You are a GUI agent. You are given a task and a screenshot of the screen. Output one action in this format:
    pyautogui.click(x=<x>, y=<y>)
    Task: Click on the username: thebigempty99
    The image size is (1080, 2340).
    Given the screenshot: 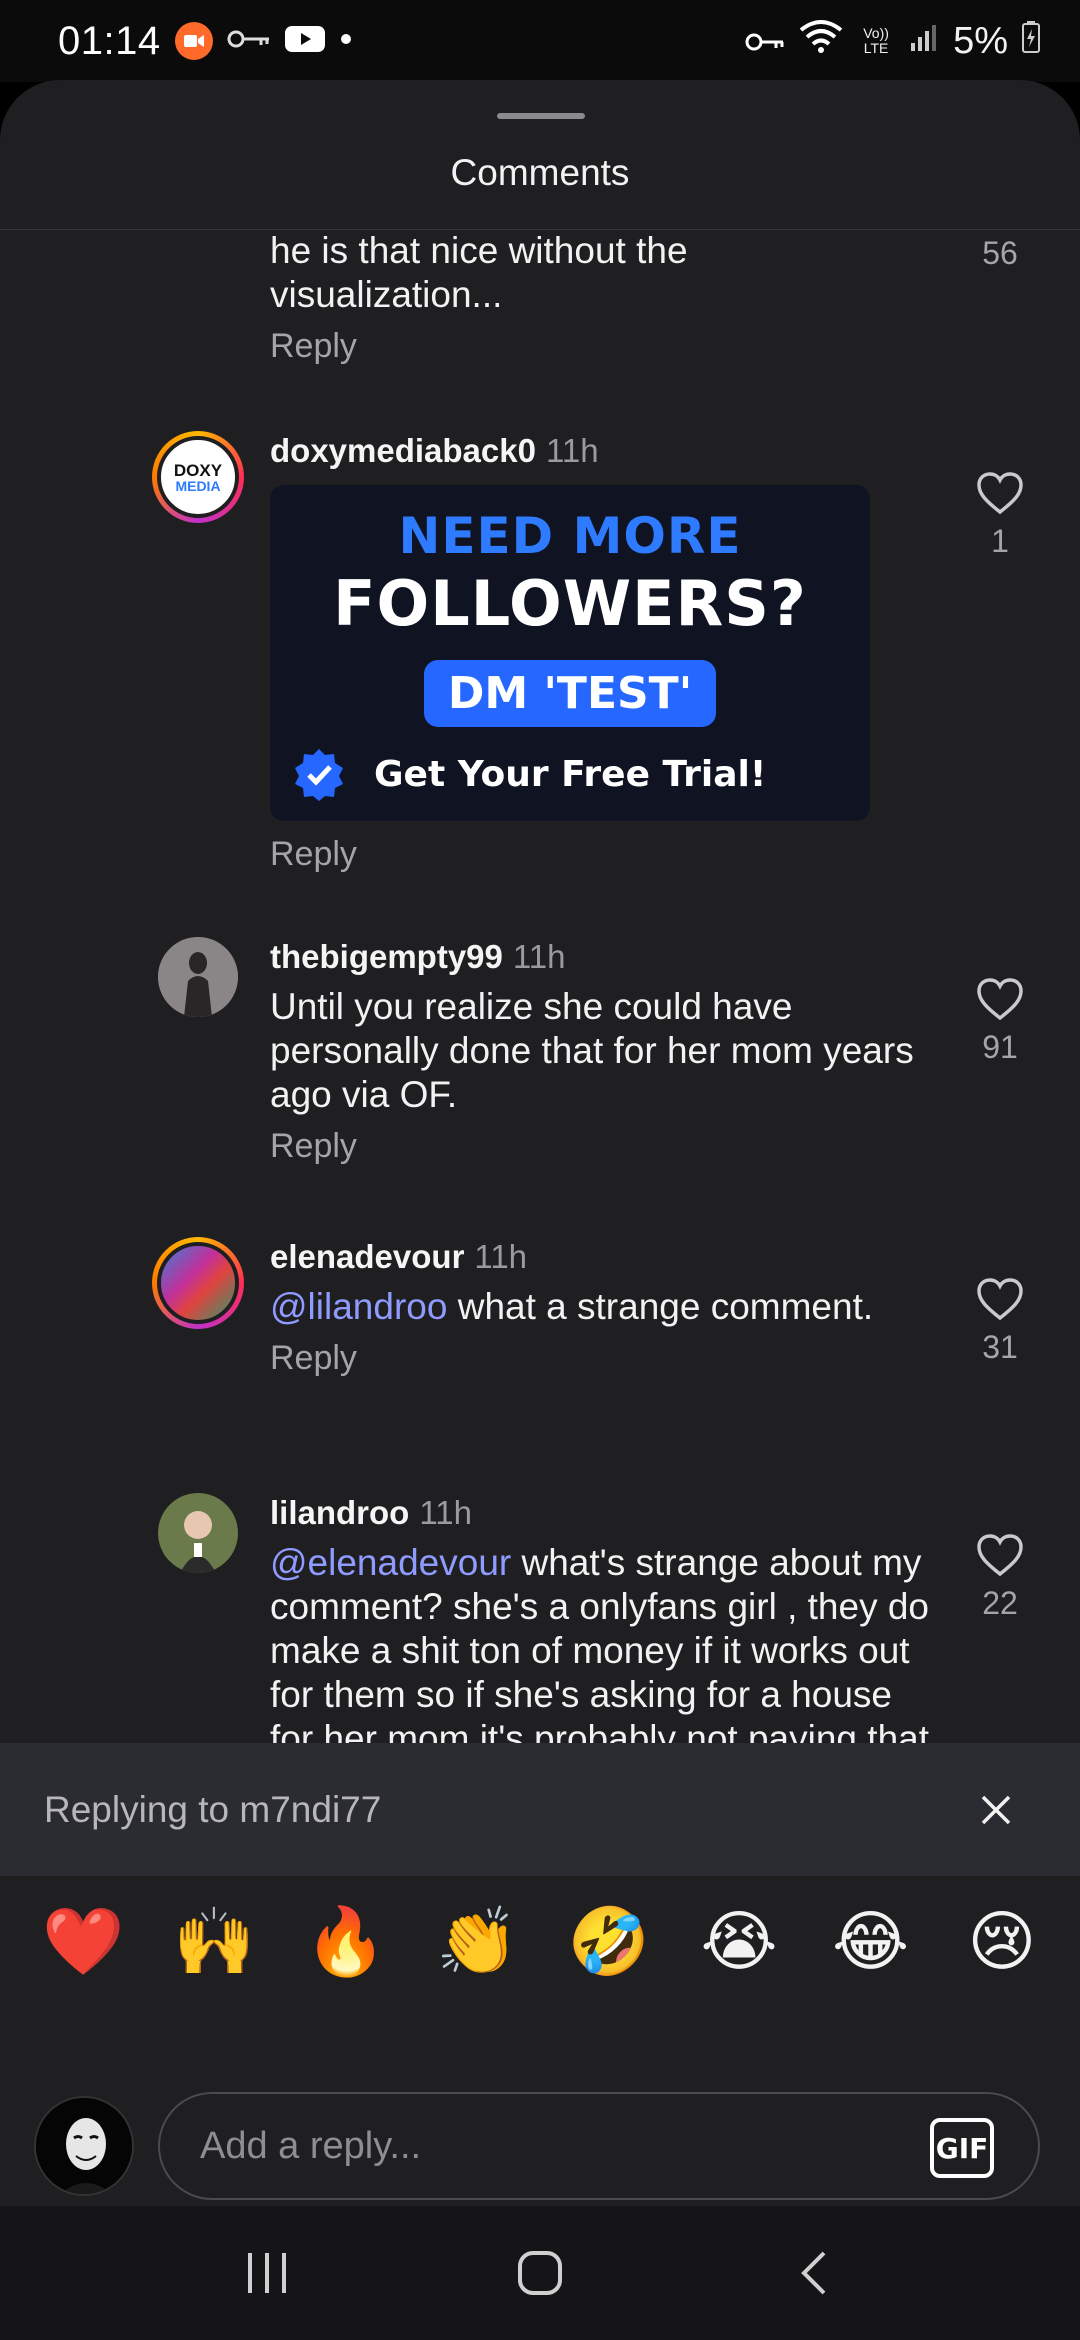 What is the action you would take?
    pyautogui.click(x=386, y=956)
    